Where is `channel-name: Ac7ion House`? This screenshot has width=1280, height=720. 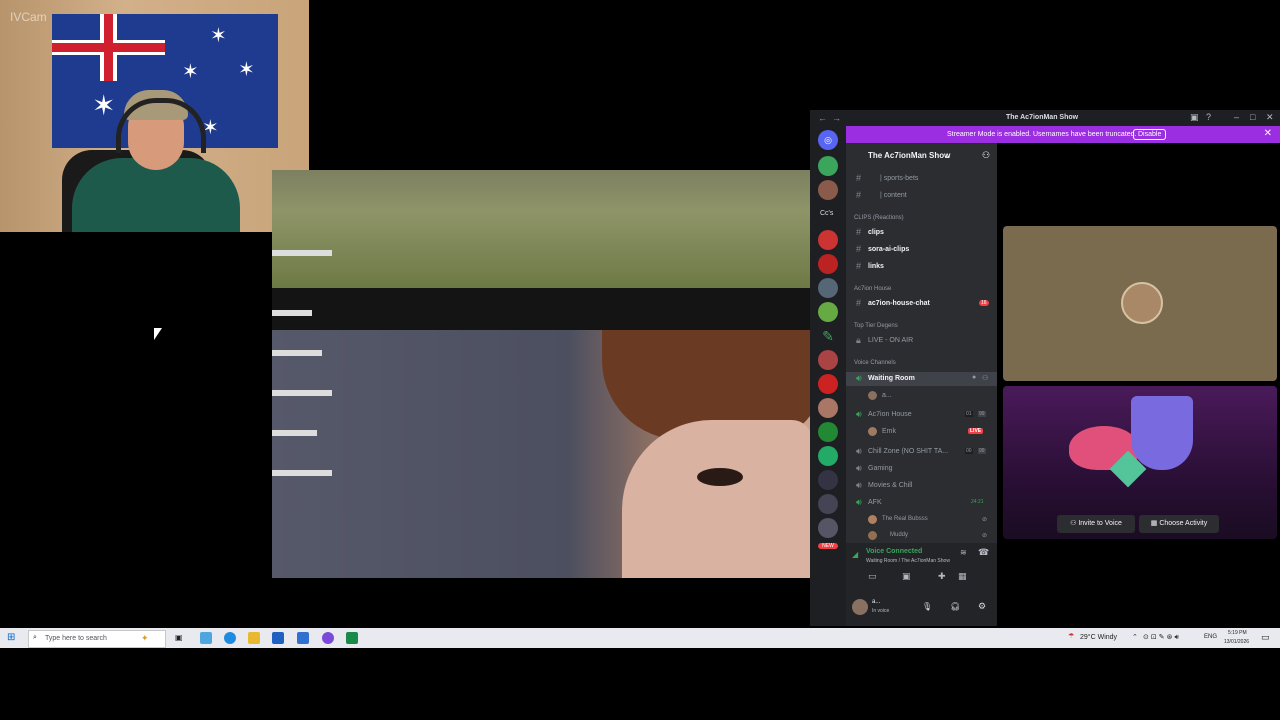 channel-name: Ac7ion House is located at coordinates (890, 414).